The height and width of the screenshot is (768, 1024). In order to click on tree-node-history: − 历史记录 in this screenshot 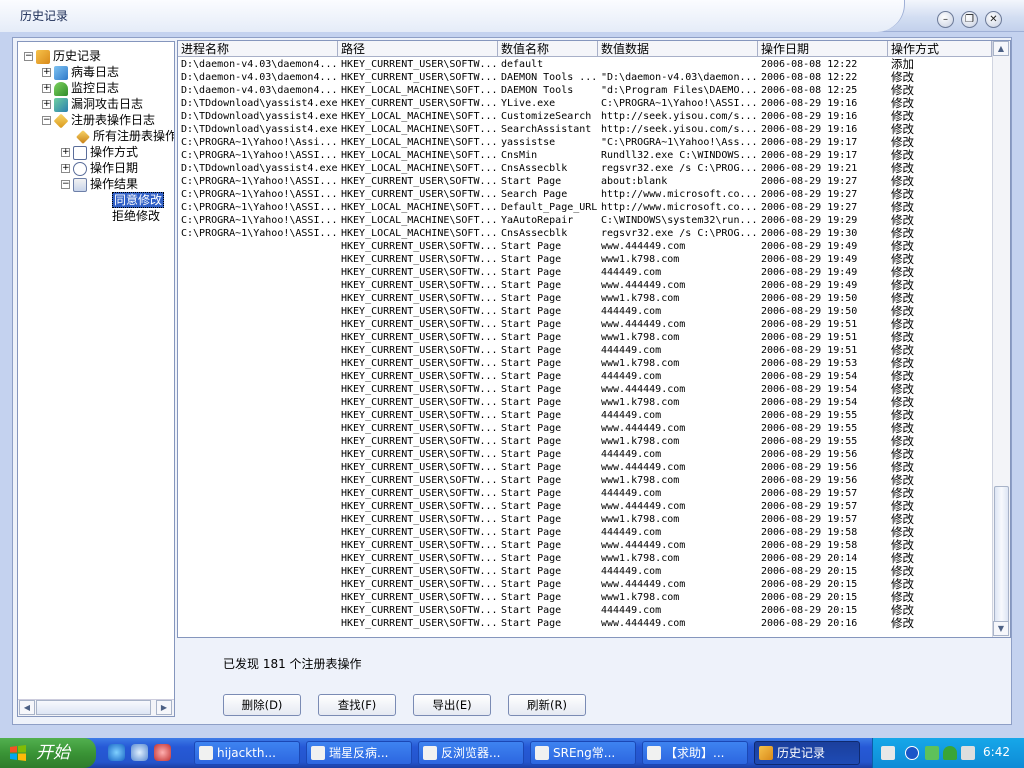, I will do `click(62, 56)`.